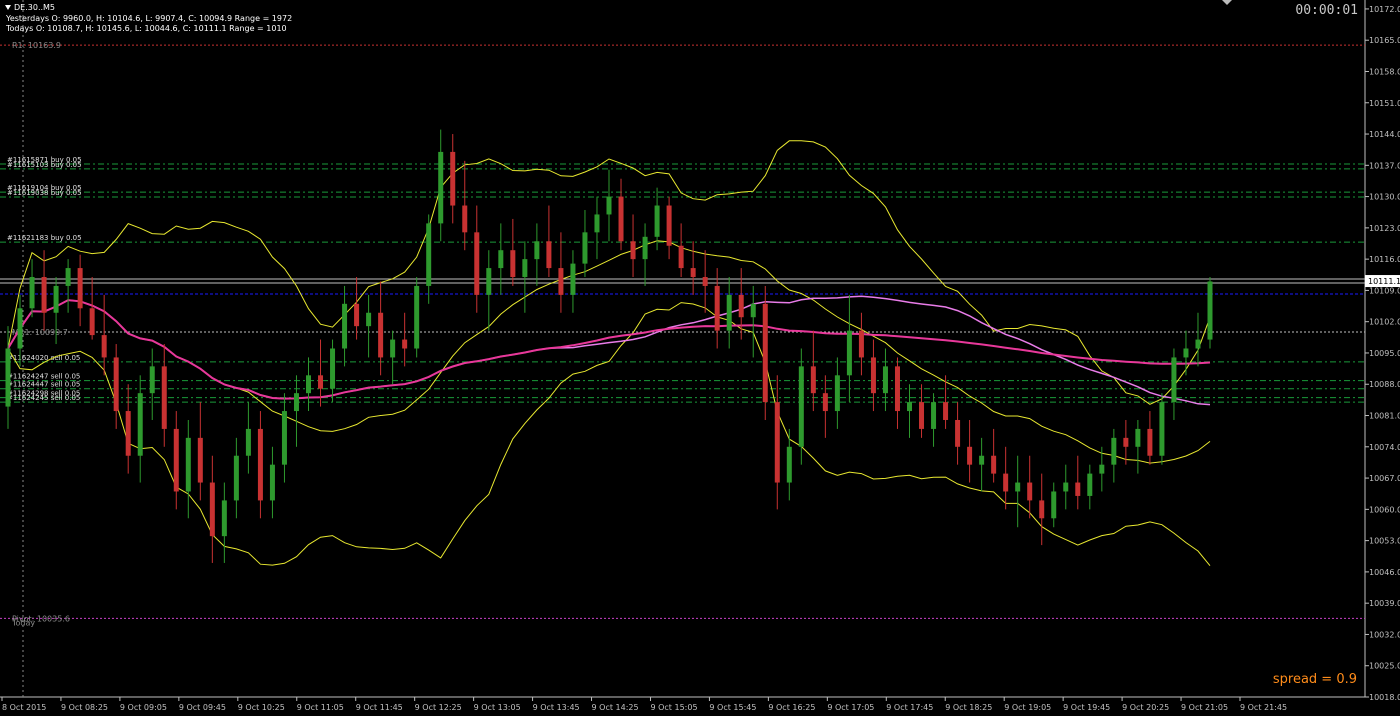  What do you see at coordinates (1384, 353) in the screenshot?
I see `y-tick-label: 10095.0` at bounding box center [1384, 353].